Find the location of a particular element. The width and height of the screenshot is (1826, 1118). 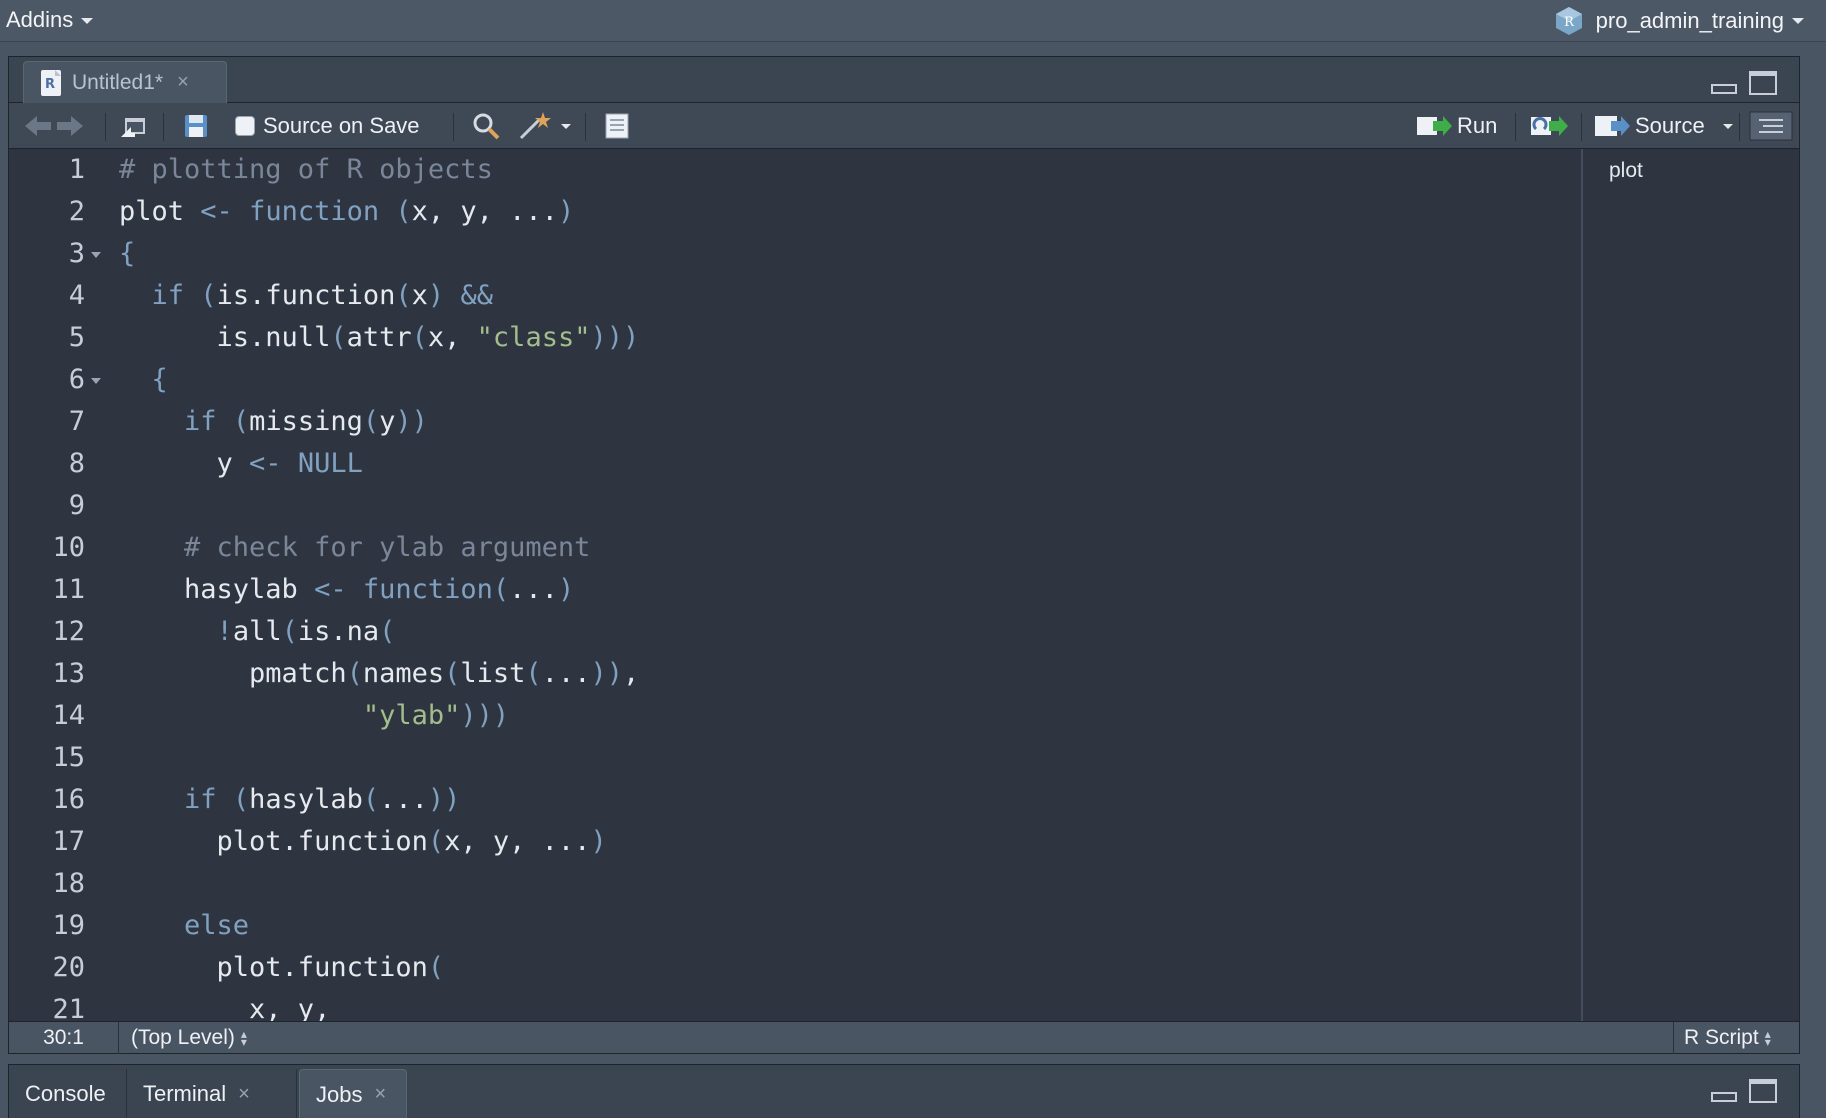

notebook-icon is located at coordinates (617, 126).